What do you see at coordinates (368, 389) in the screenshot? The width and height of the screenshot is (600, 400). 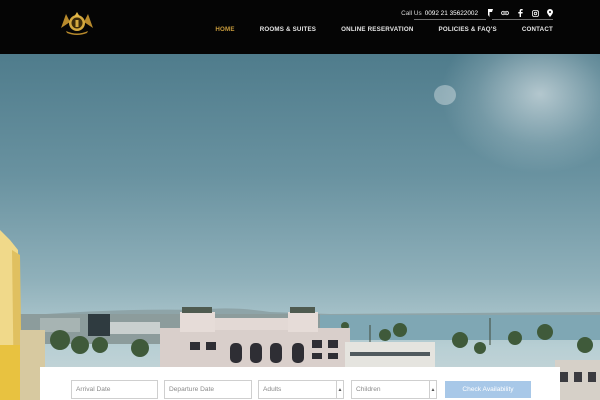 I see `children-label: Children` at bounding box center [368, 389].